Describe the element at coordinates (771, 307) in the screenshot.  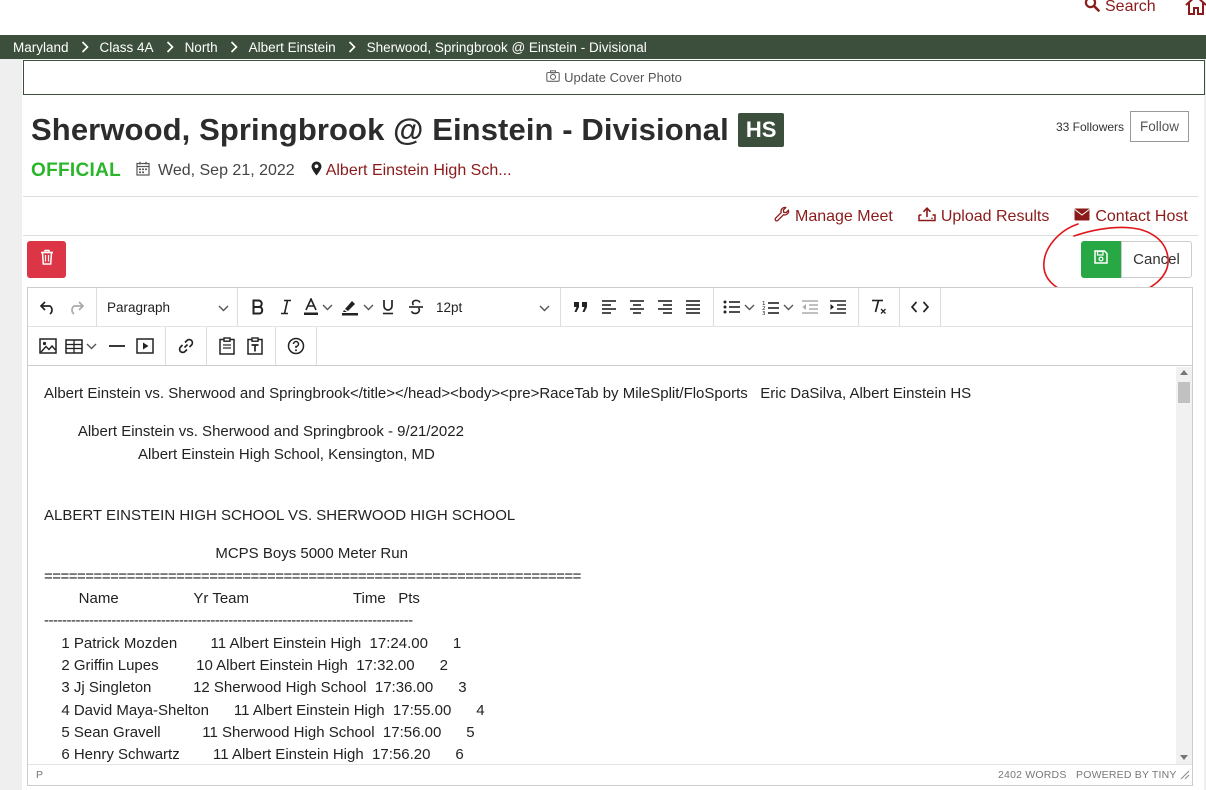
I see `numbered-list-icon: 123` at that location.